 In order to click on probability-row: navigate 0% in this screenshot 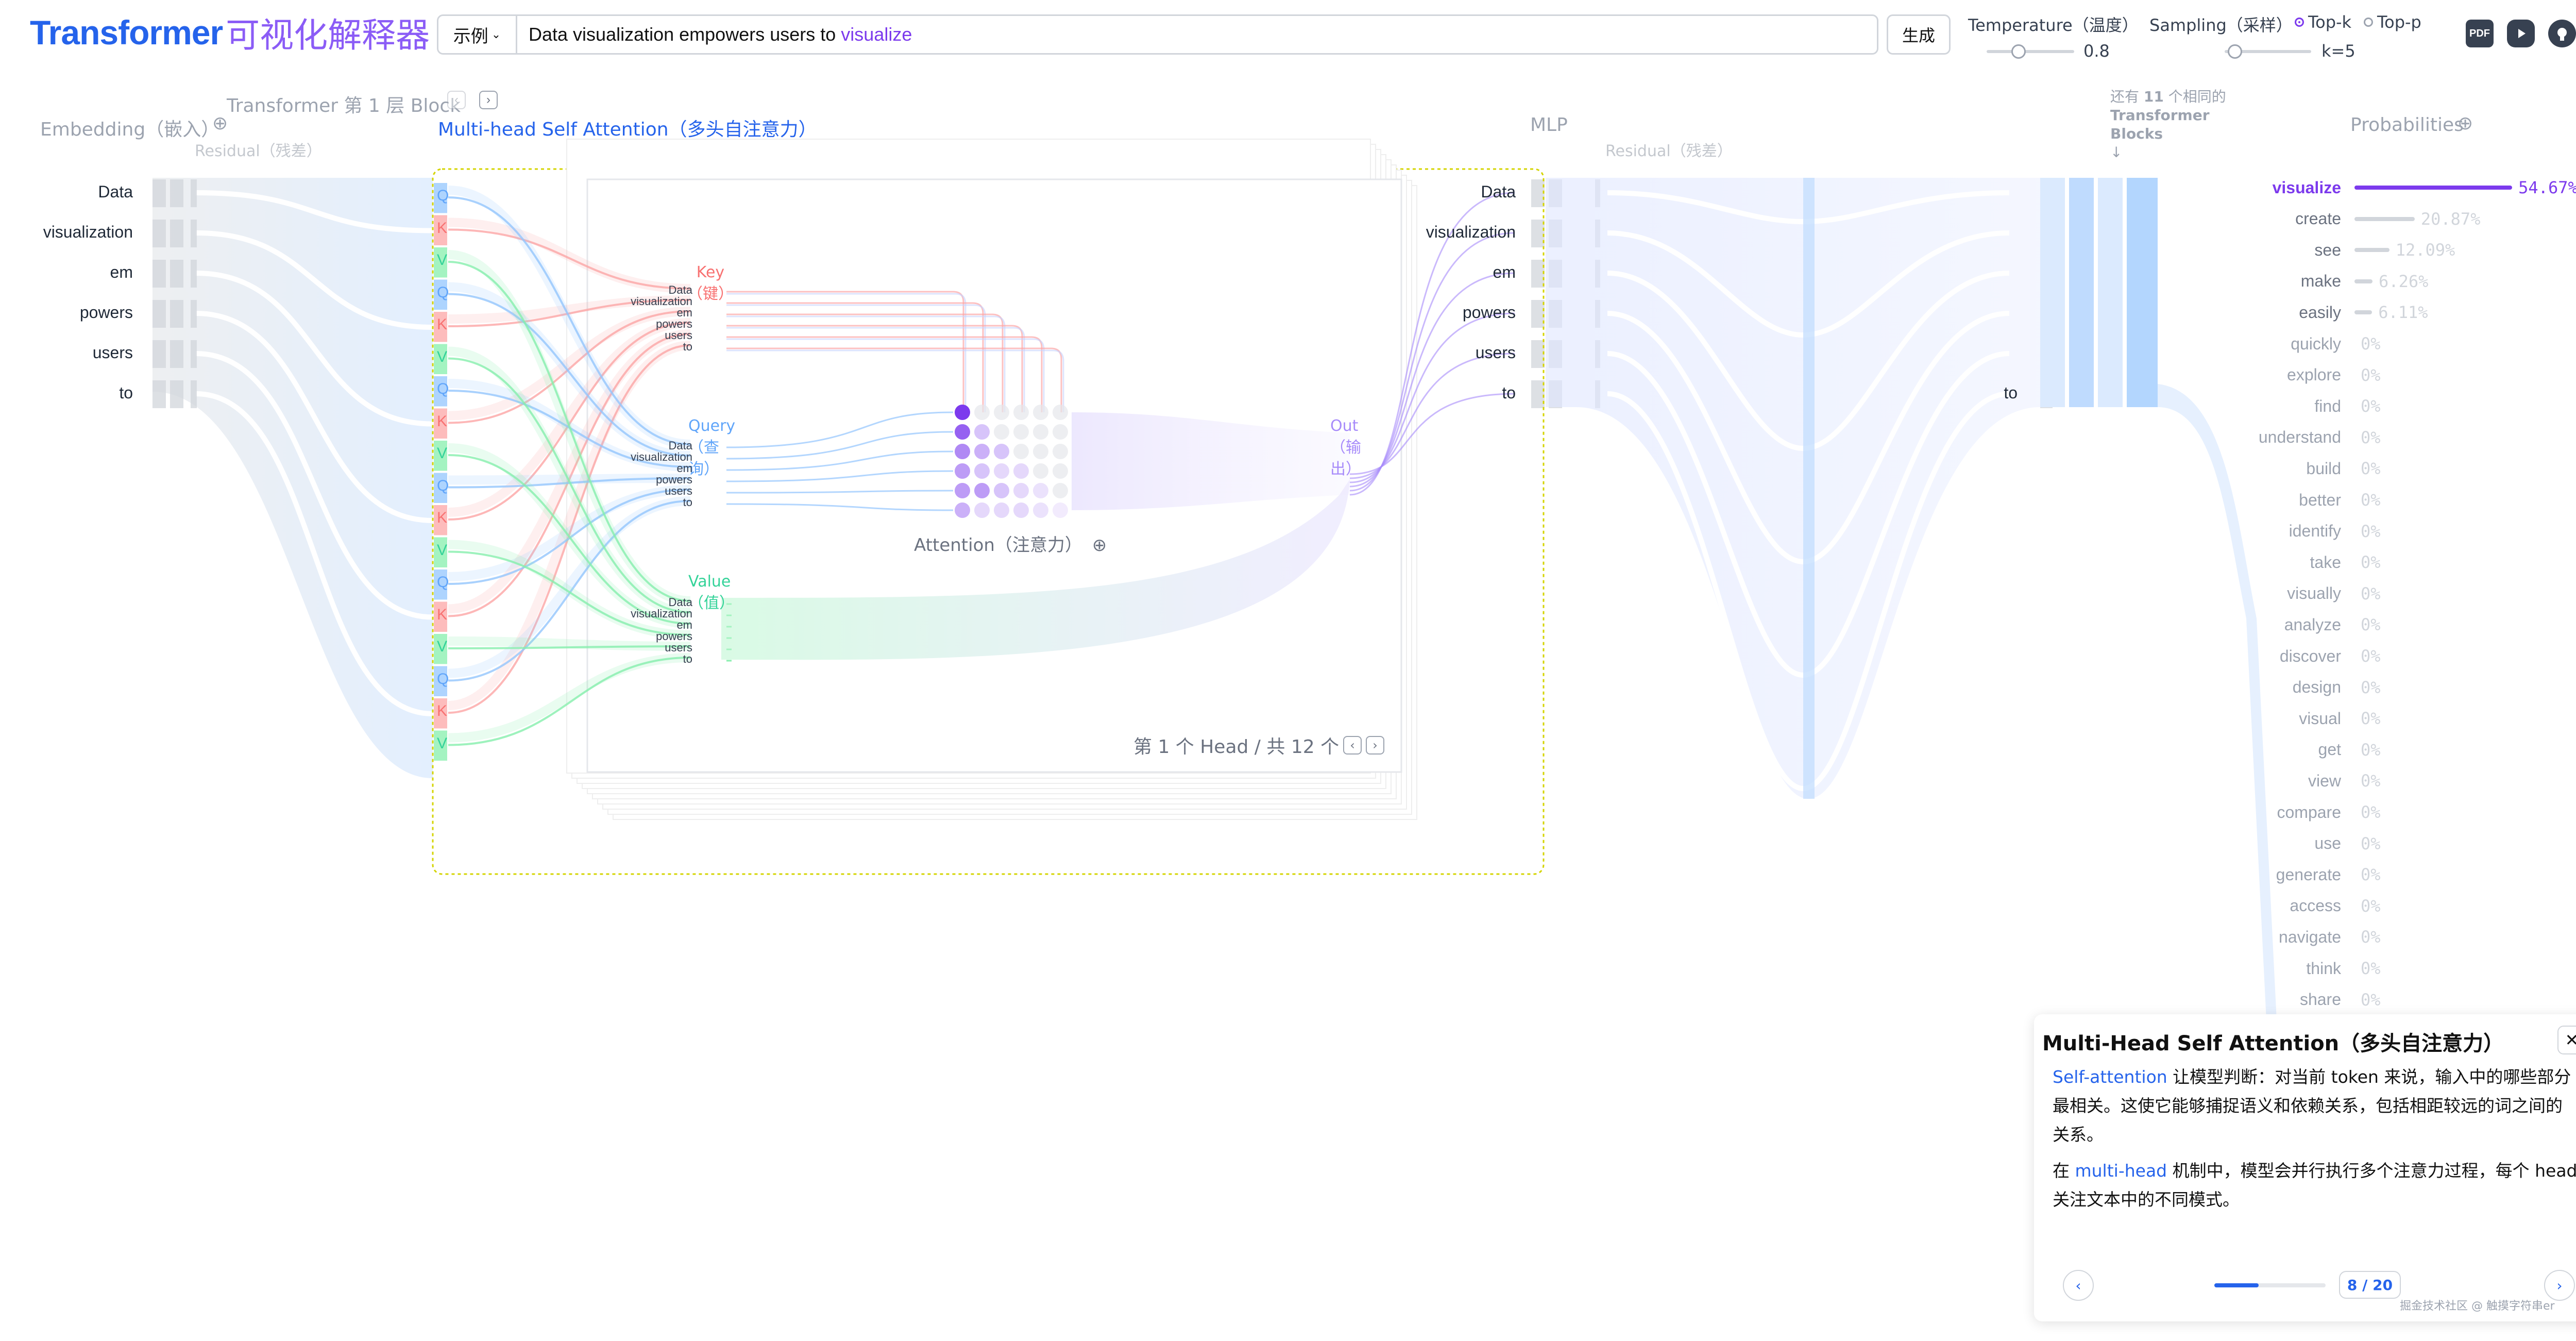, I will do `click(2306, 937)`.